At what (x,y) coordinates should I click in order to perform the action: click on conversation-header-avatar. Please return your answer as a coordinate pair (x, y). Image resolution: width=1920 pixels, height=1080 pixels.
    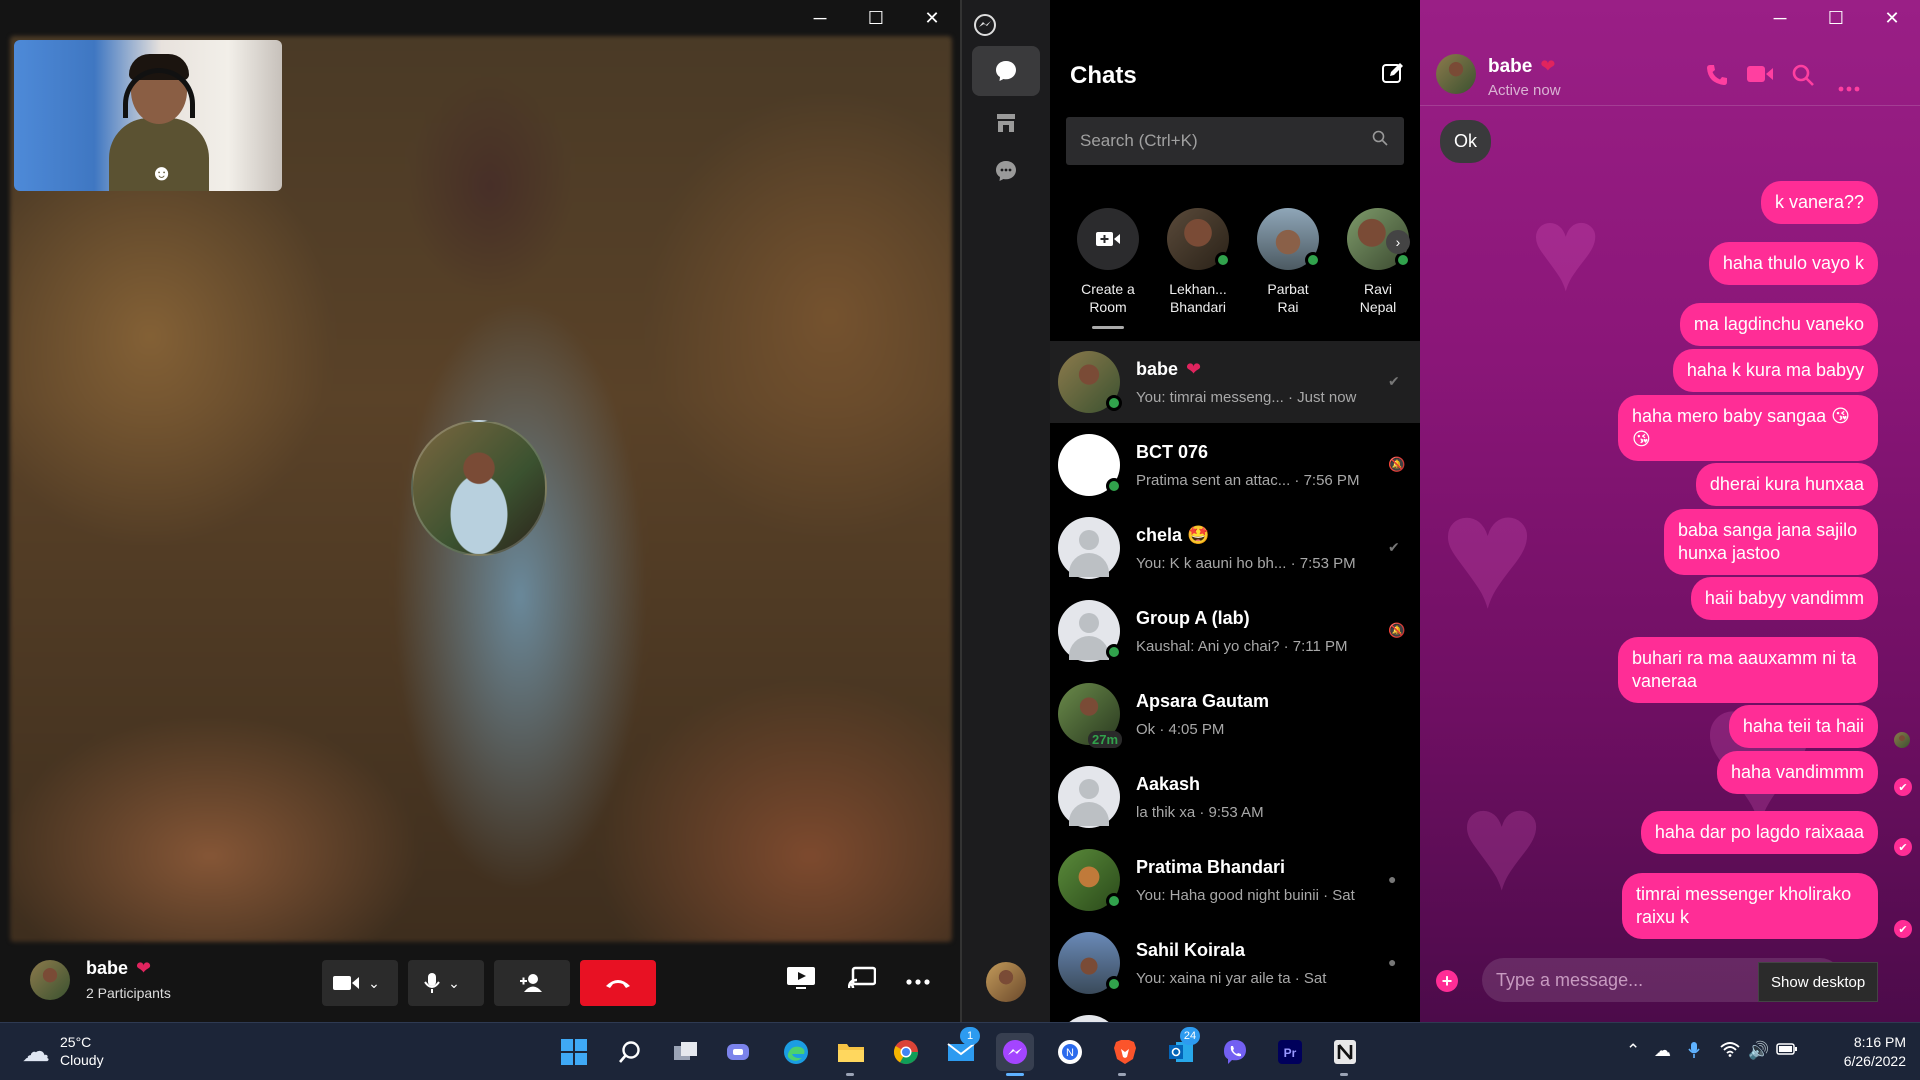
    Looking at the image, I should click on (1456, 74).